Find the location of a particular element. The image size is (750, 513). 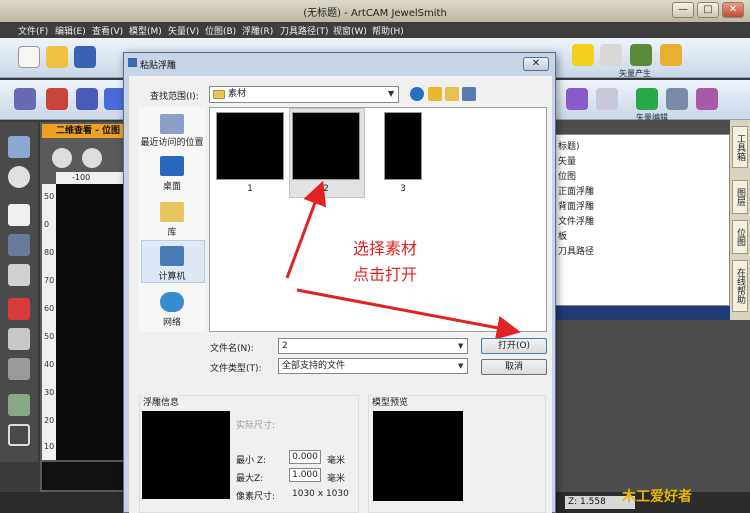

tab-toolbox: 工具箱 is located at coordinates (740, 147).